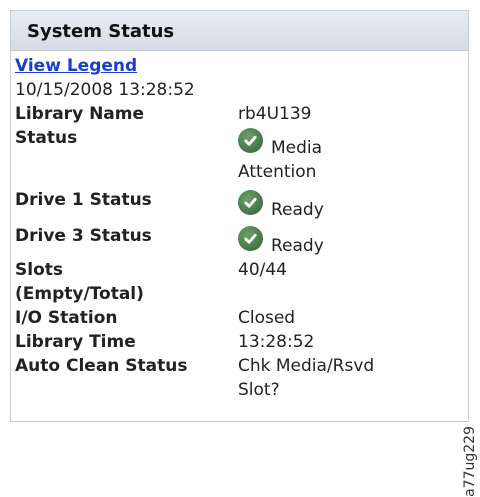 This screenshot has width=480, height=497. I want to click on slots-row: Slots (Empty/Total) 40/44, so click(241, 282).